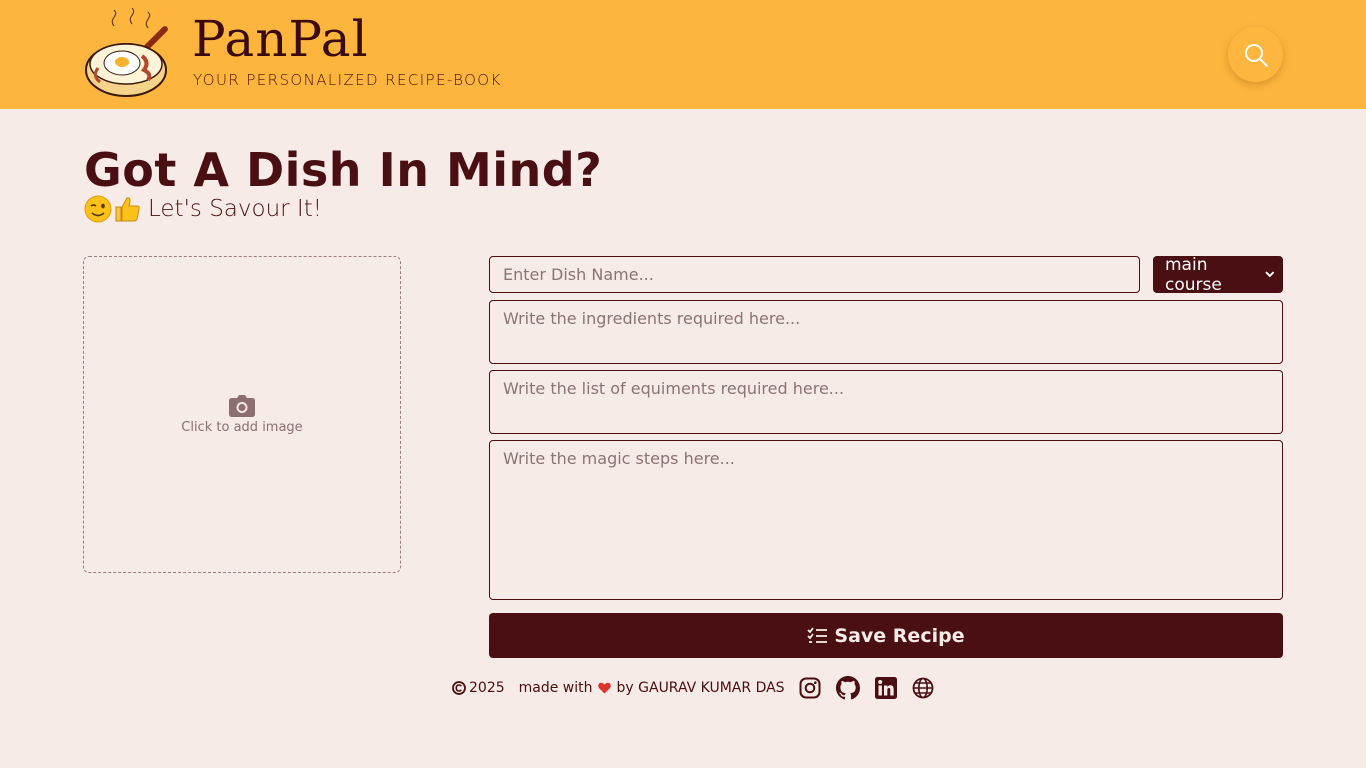  I want to click on linkedin-link, so click(885, 688).